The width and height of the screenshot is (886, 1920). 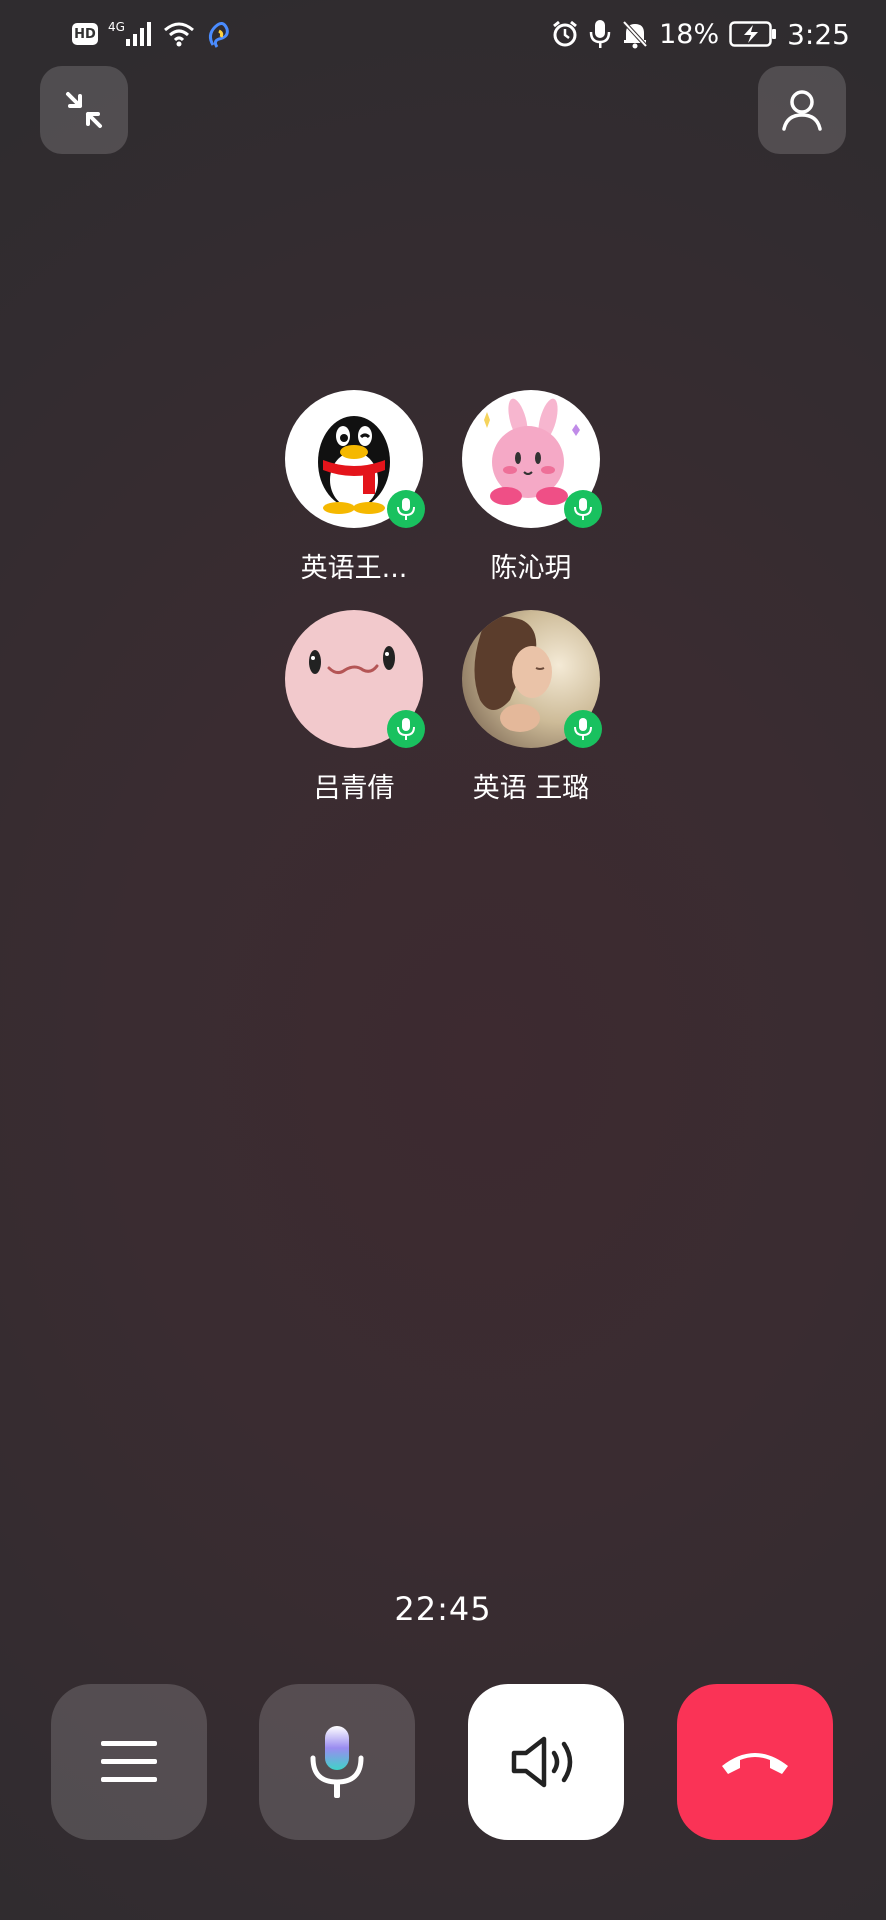 I want to click on cellular-signal-icon, so click(x=139, y=34).